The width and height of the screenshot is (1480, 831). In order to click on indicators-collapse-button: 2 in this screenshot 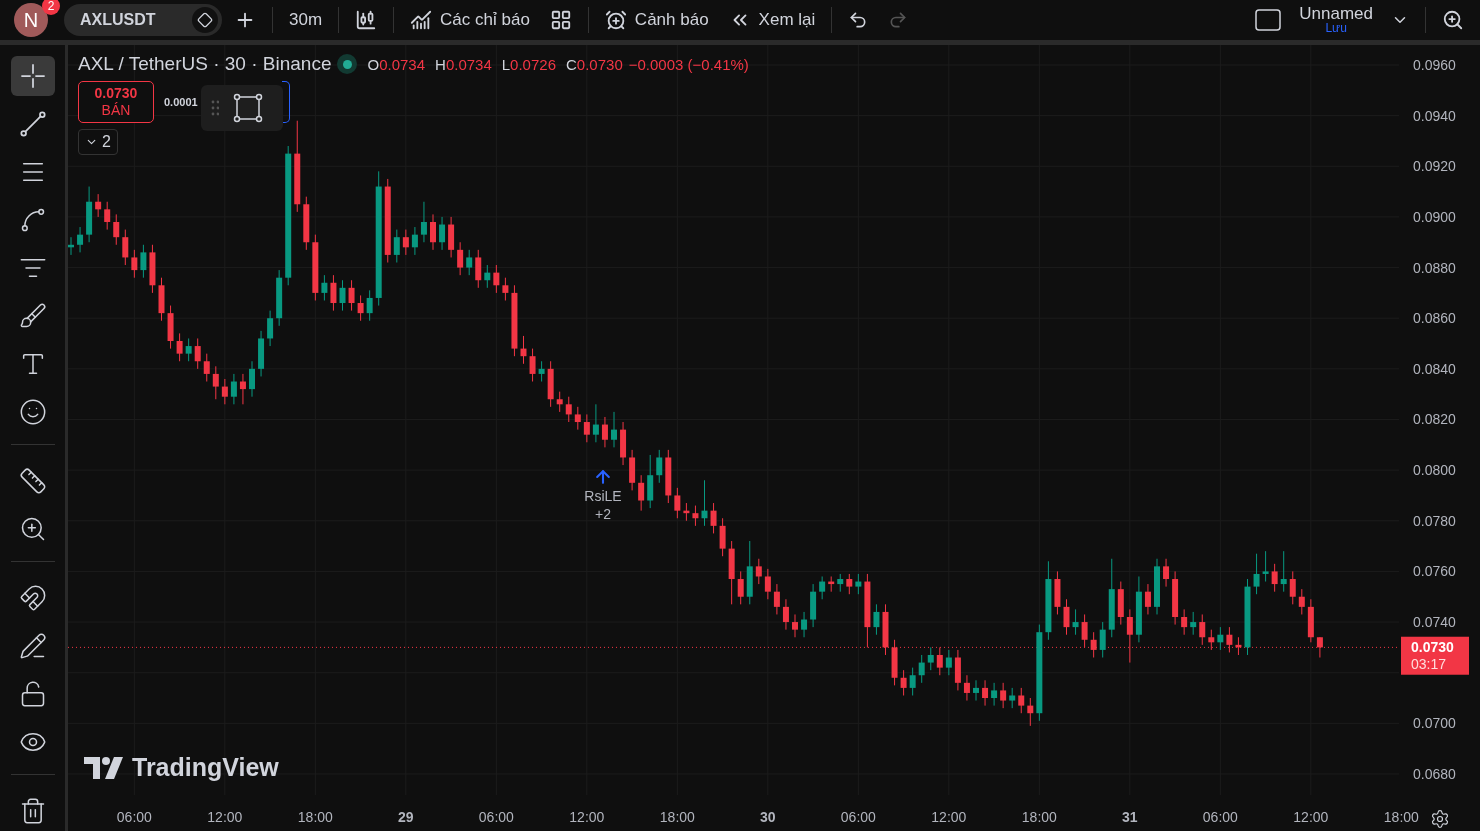, I will do `click(98, 142)`.